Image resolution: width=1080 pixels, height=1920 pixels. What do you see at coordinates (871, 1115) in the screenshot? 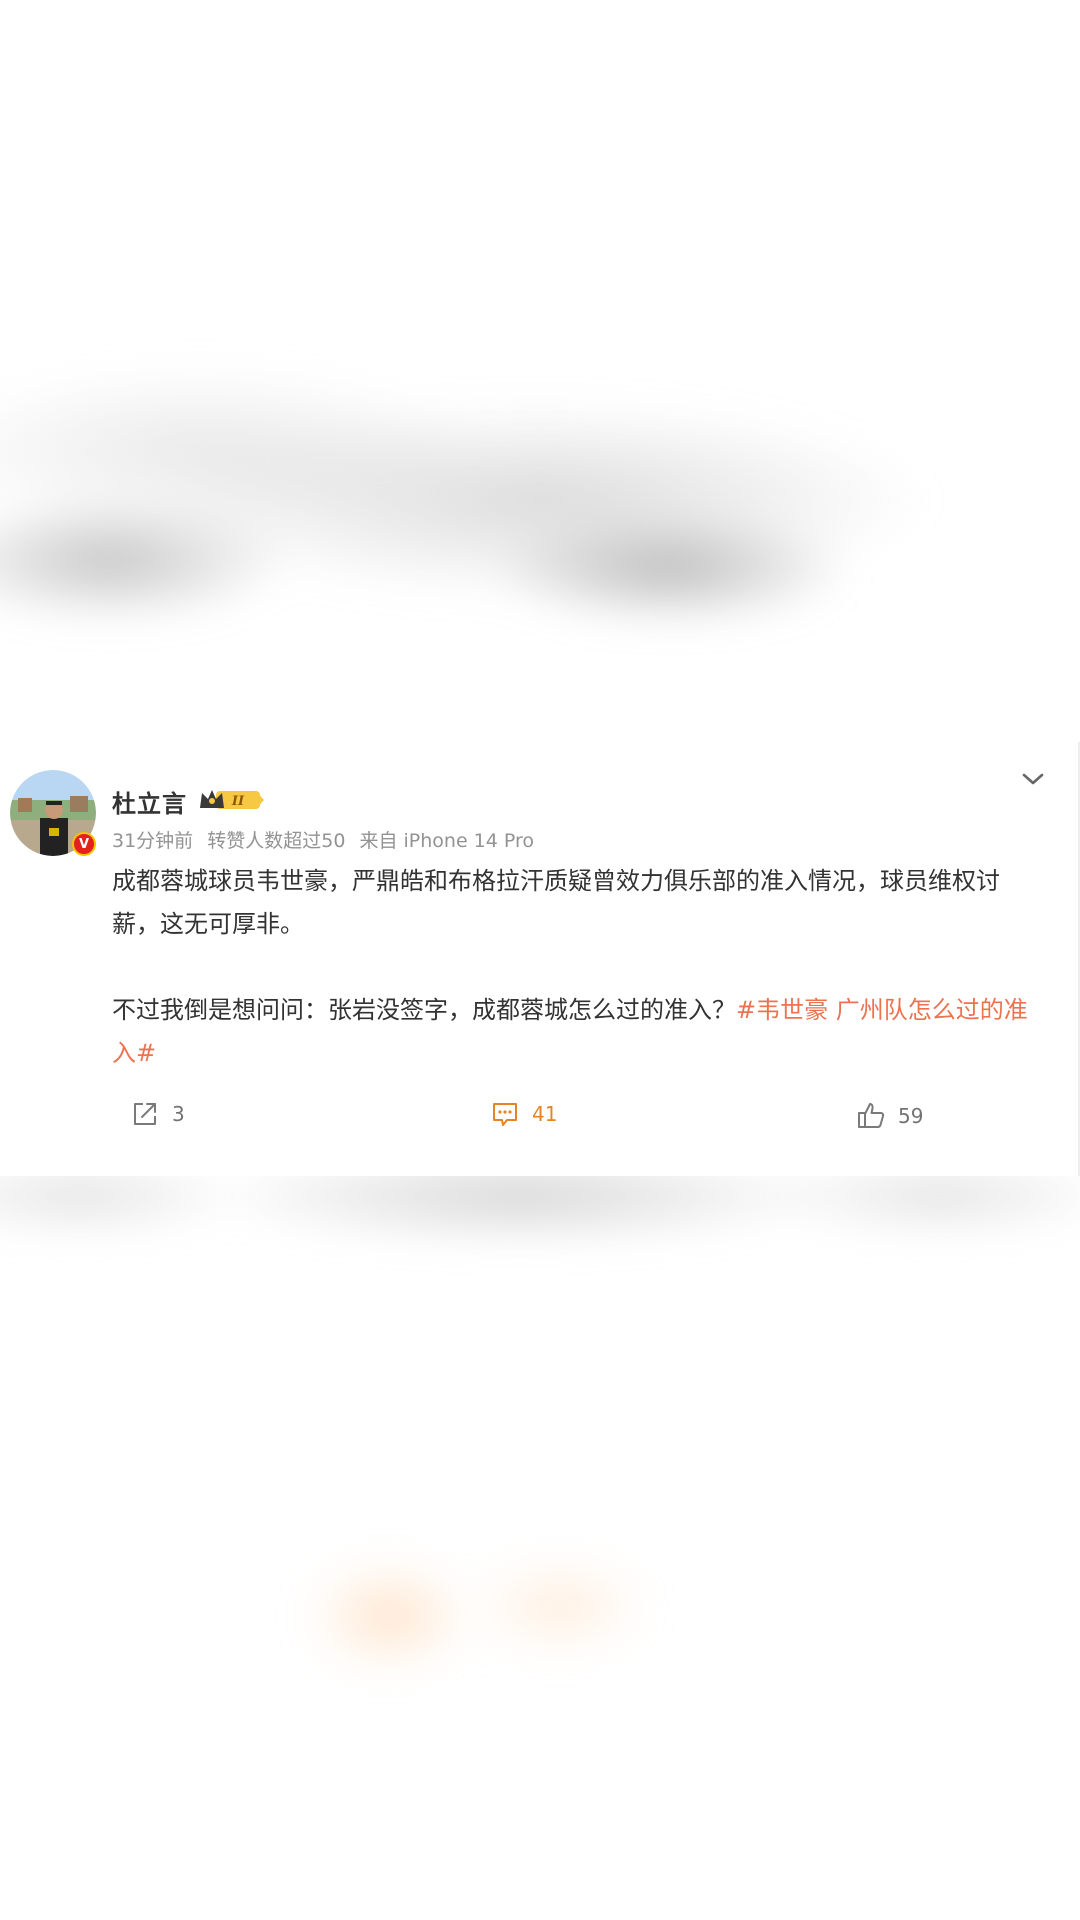
I see `thumbs-up-icon` at bounding box center [871, 1115].